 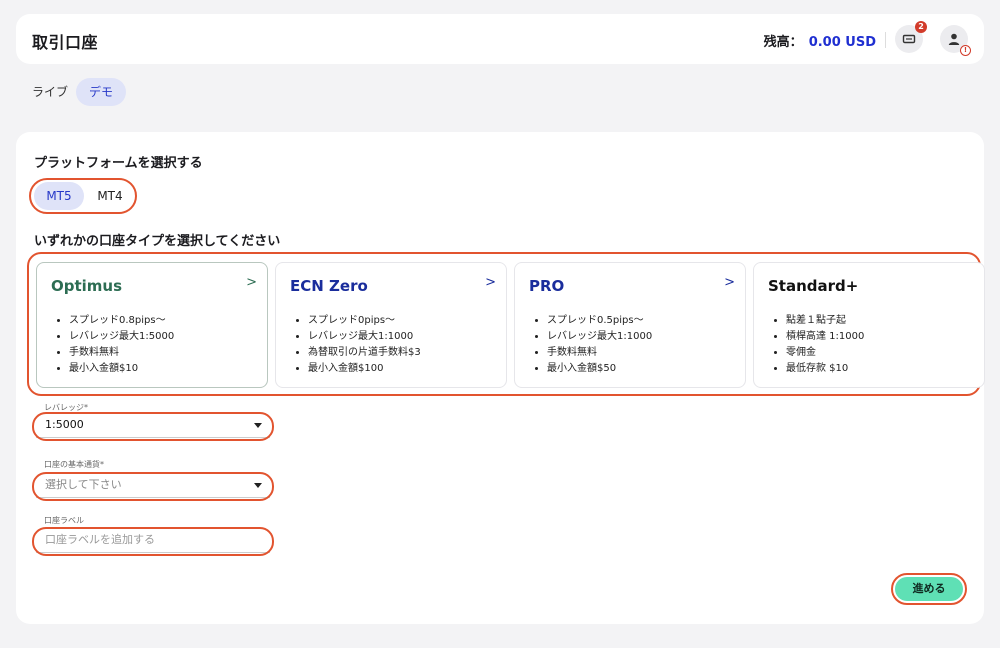 I want to click on feature-item: スプレッド0.8pips〜, so click(x=121, y=321).